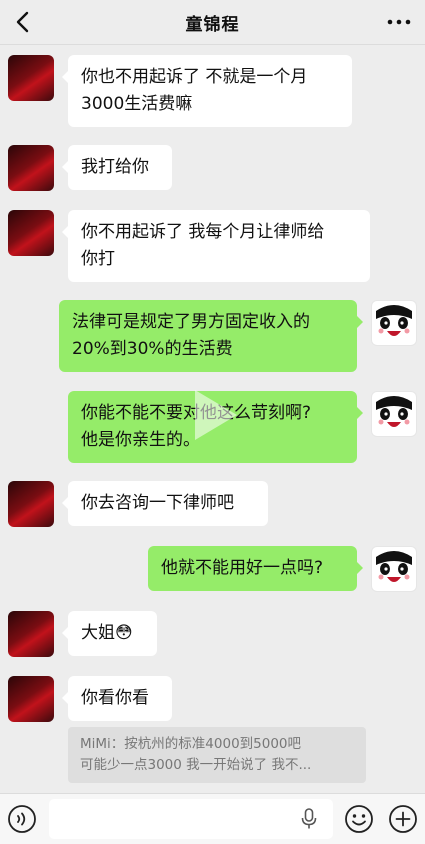 The width and height of the screenshot is (425, 844). I want to click on input-bar, so click(212, 818).